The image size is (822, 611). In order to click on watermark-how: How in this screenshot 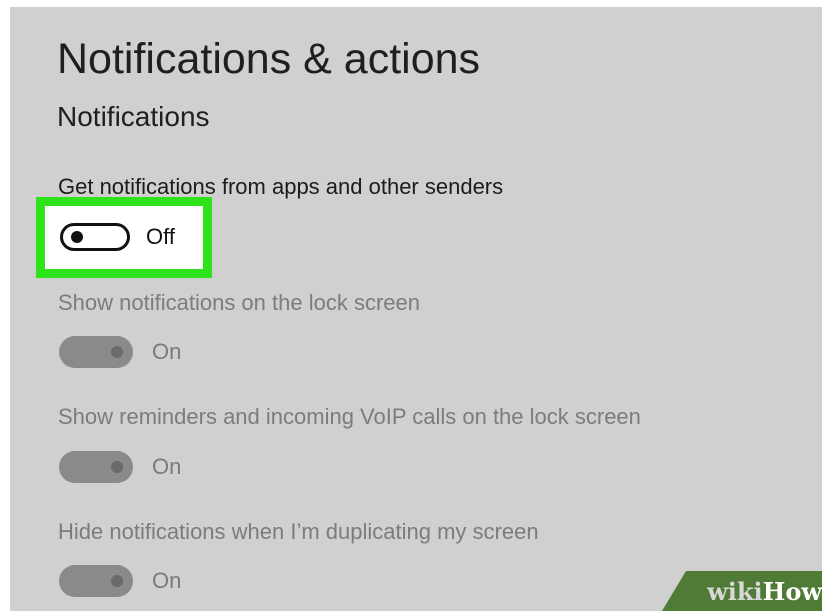, I will do `click(792, 591)`.